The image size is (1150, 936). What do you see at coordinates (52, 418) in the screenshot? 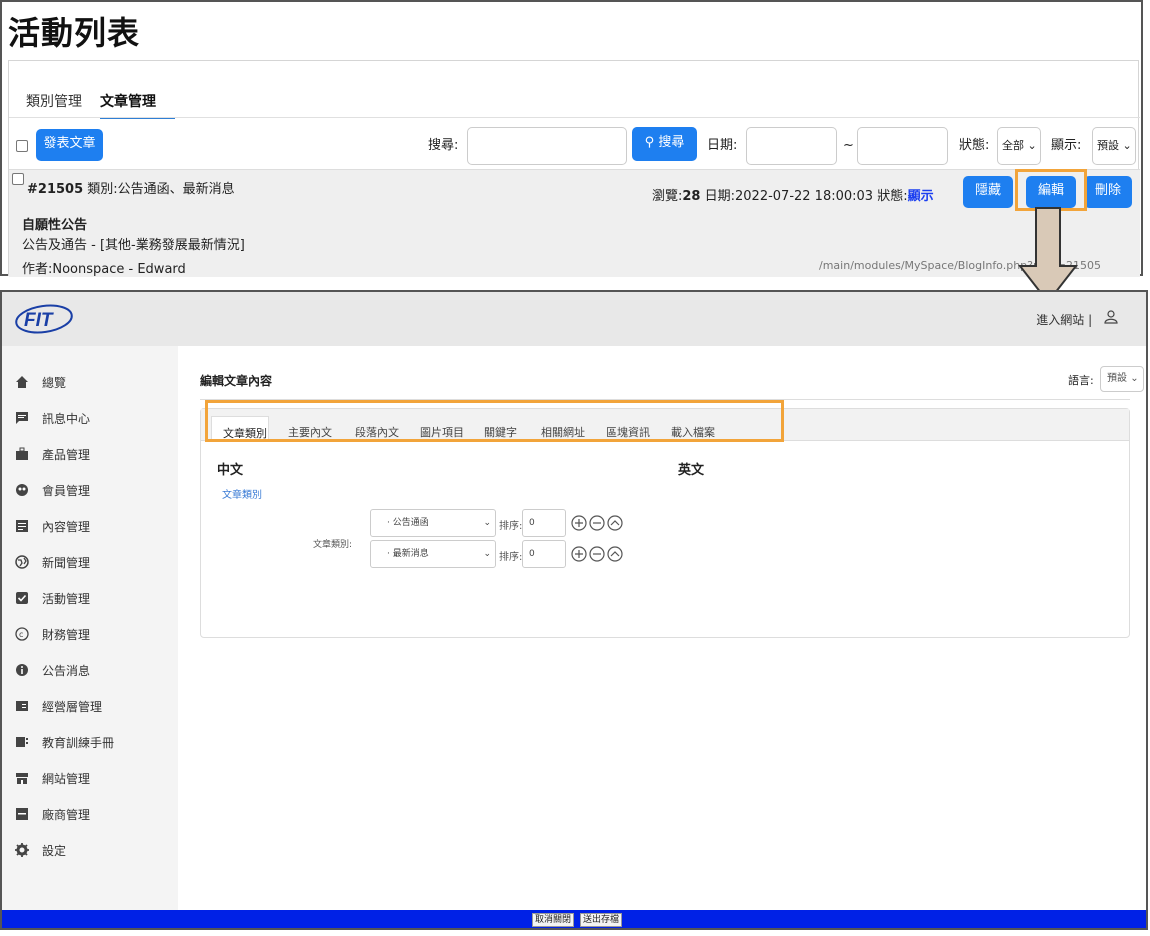
I see `sidebar-item-messages: 訊息中心` at bounding box center [52, 418].